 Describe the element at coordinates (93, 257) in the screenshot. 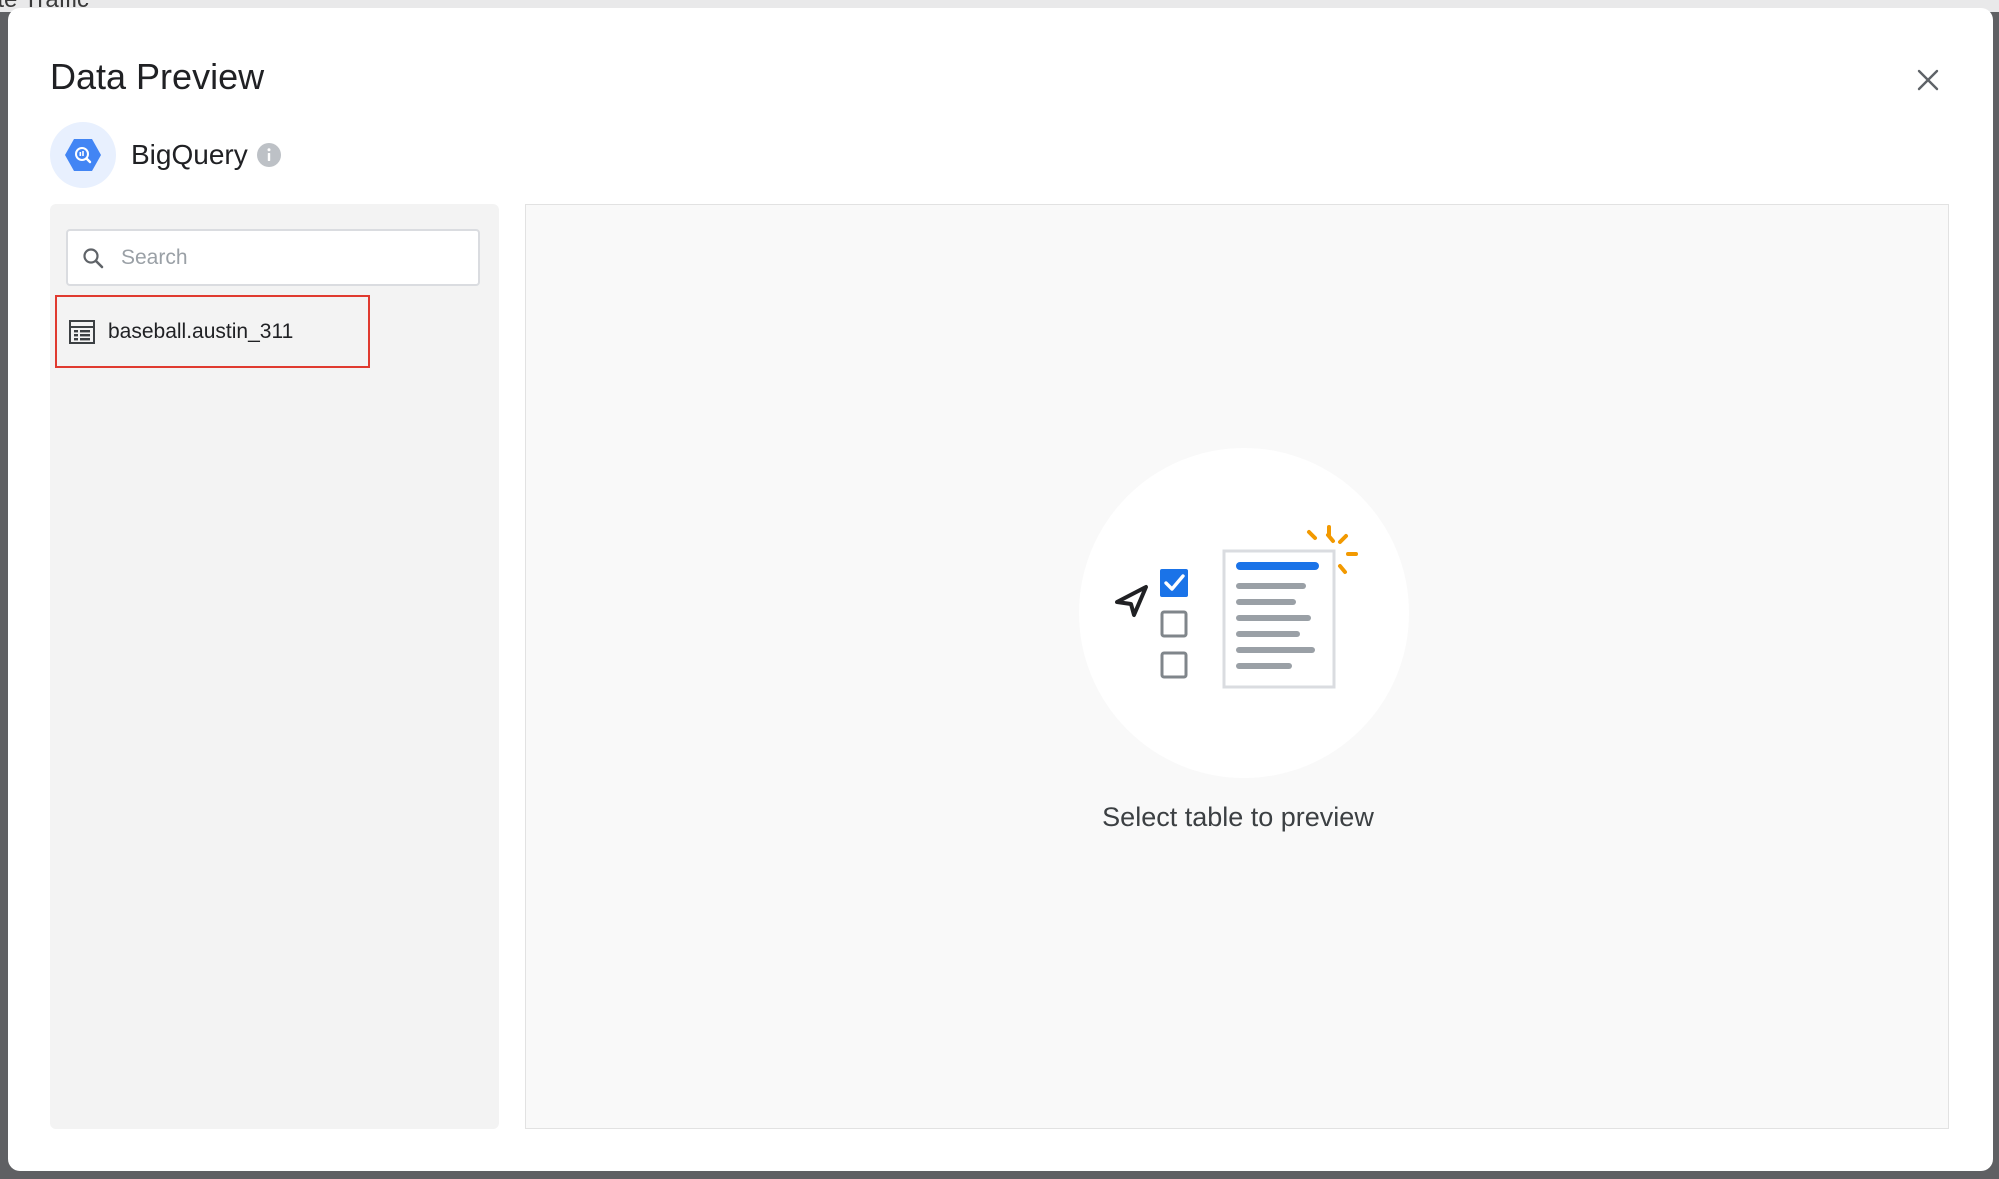

I see `search-icon` at that location.